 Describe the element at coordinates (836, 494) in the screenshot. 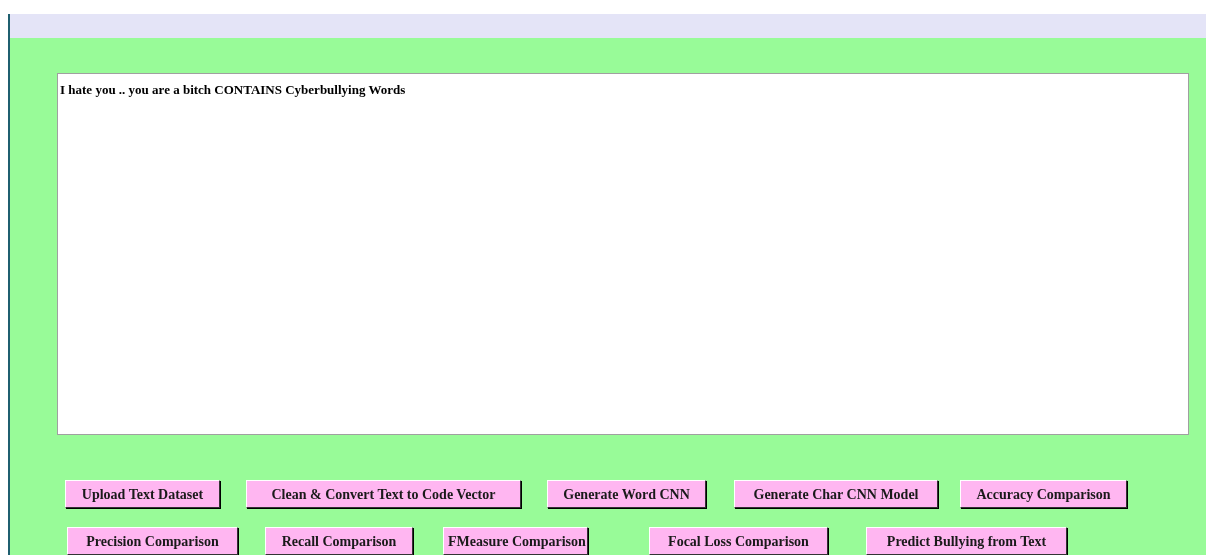

I see `action-button: Generate Char CNN Model` at that location.